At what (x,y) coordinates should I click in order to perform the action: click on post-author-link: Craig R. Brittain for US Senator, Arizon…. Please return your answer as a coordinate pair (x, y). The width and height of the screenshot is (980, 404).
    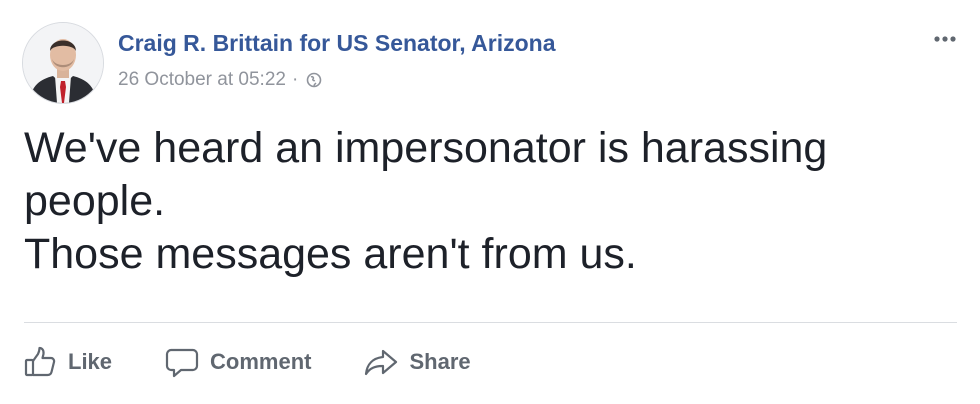
    Looking at the image, I should click on (336, 43).